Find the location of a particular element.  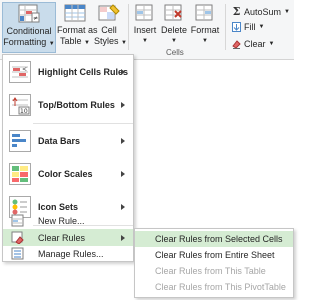

conditional-formatting-button: ≠ Conditional Formatting ▼ is located at coordinates (29, 27).